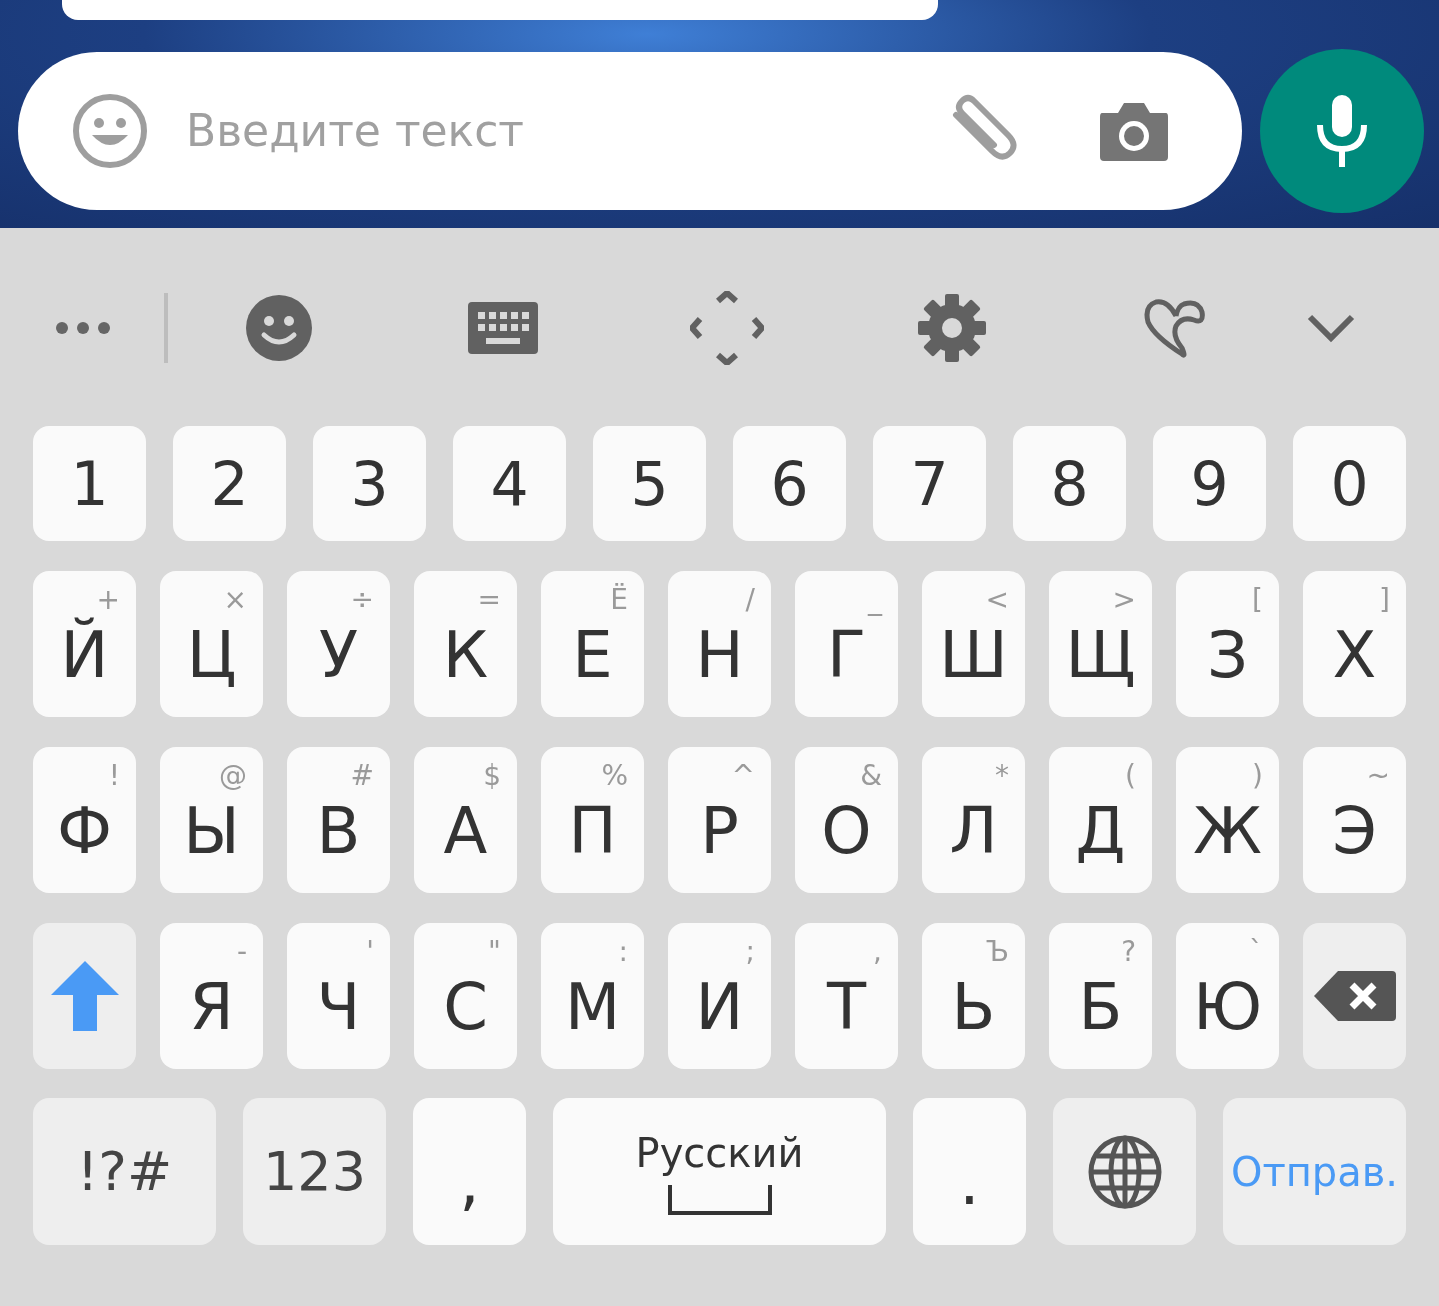 The image size is (1439, 1306). I want to click on space-key: Русский, so click(719, 1171).